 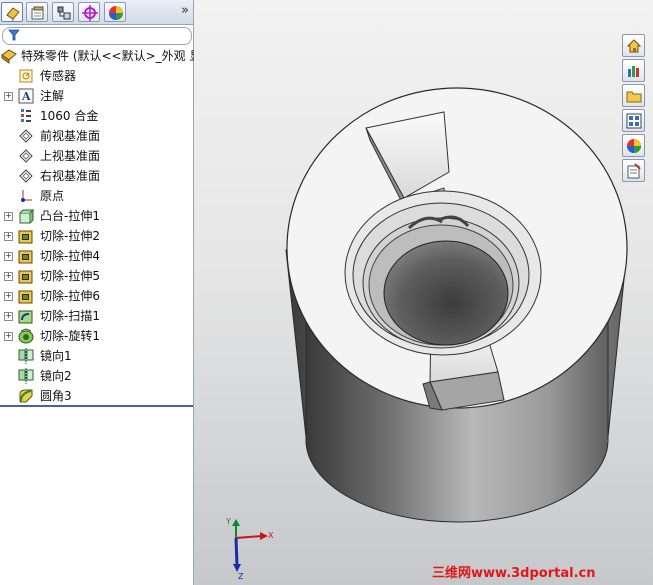 I want to click on tree-item-label: 切除-拉伸6, so click(x=70, y=296).